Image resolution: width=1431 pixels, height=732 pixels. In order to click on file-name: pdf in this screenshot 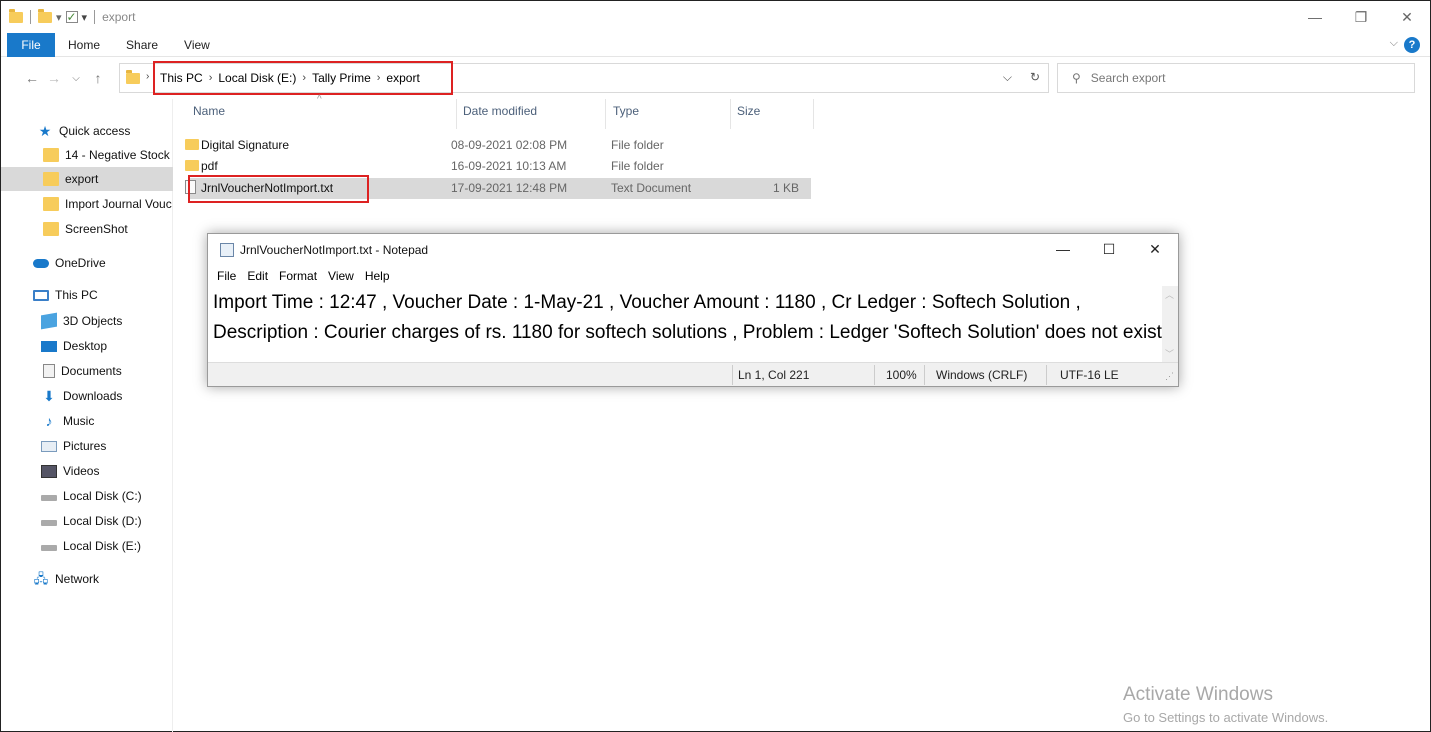, I will do `click(209, 166)`.